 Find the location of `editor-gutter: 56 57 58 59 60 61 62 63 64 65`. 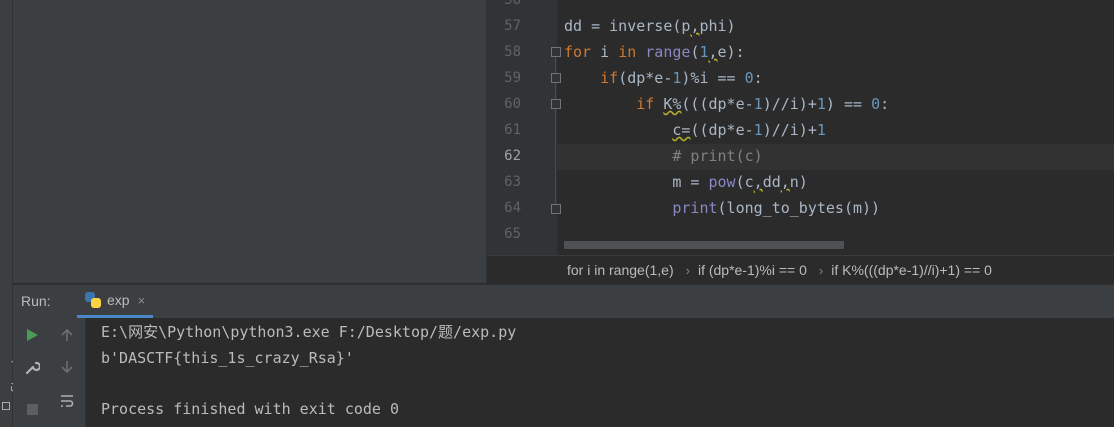

editor-gutter: 56 57 58 59 60 61 62 63 64 65 is located at coordinates (524, 127).